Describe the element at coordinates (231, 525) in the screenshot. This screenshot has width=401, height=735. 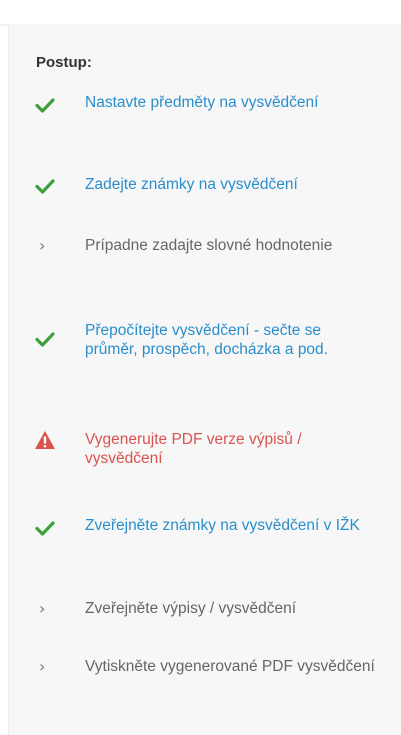
I see `step-label: Zveřejněte známky na vysvědčení v IŽK` at that location.